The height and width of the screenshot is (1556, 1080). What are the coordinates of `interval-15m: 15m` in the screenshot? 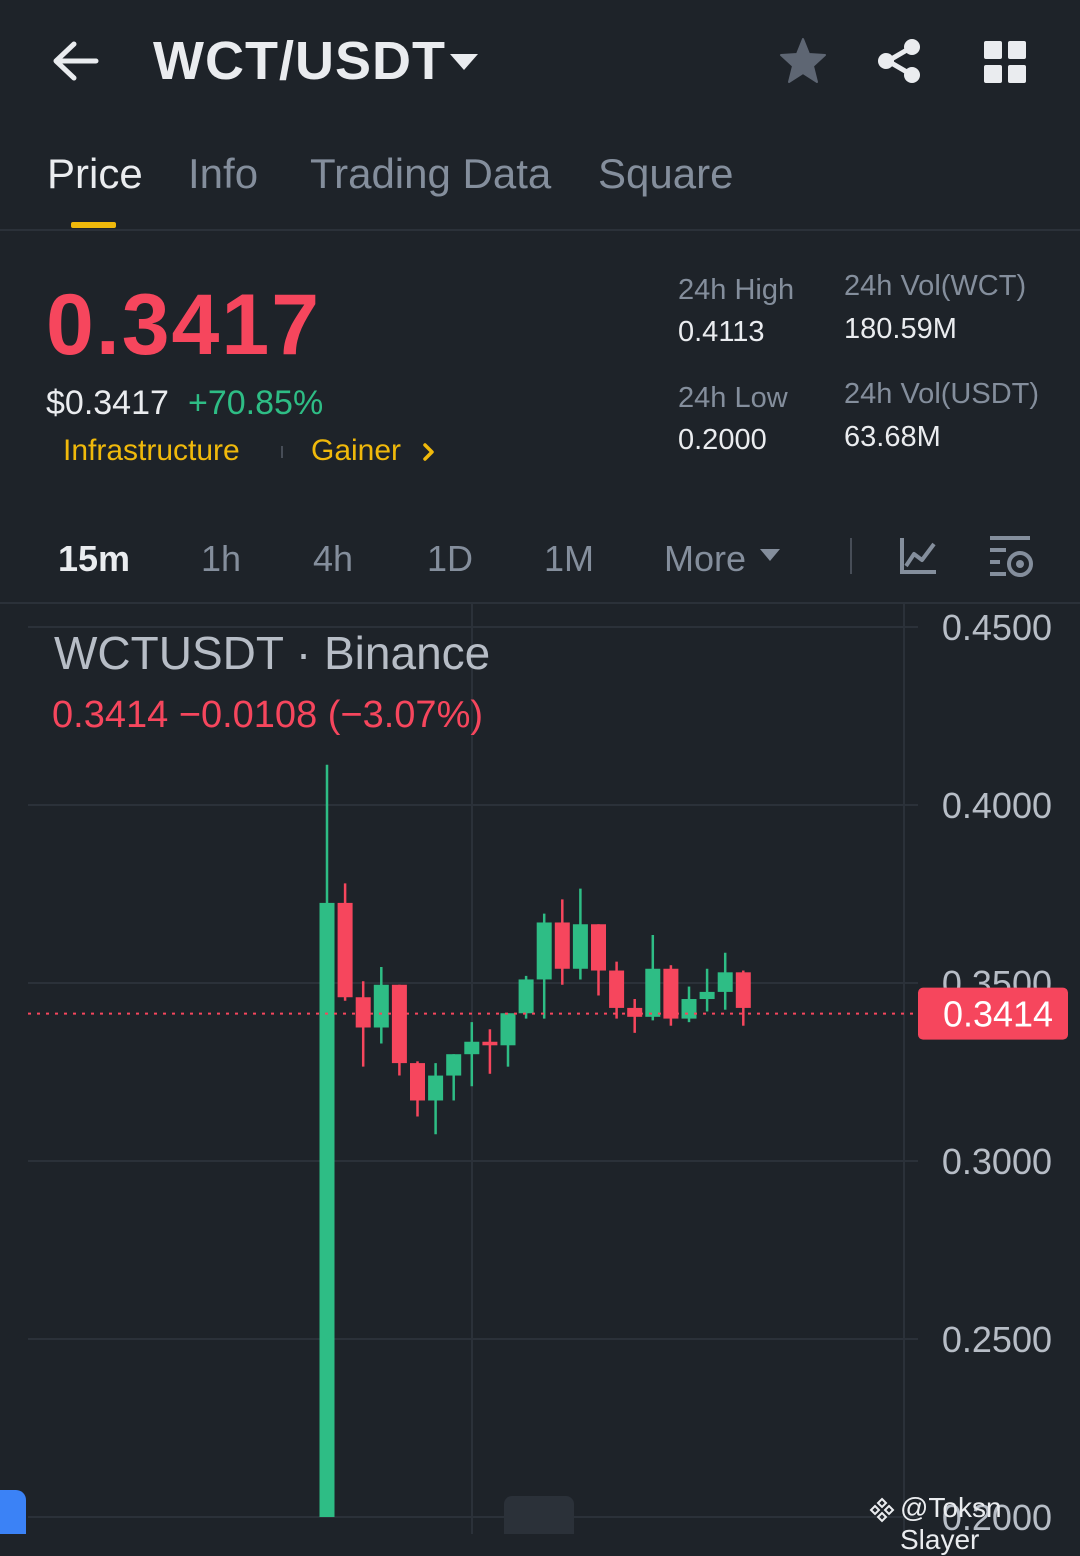 It's located at (94, 559).